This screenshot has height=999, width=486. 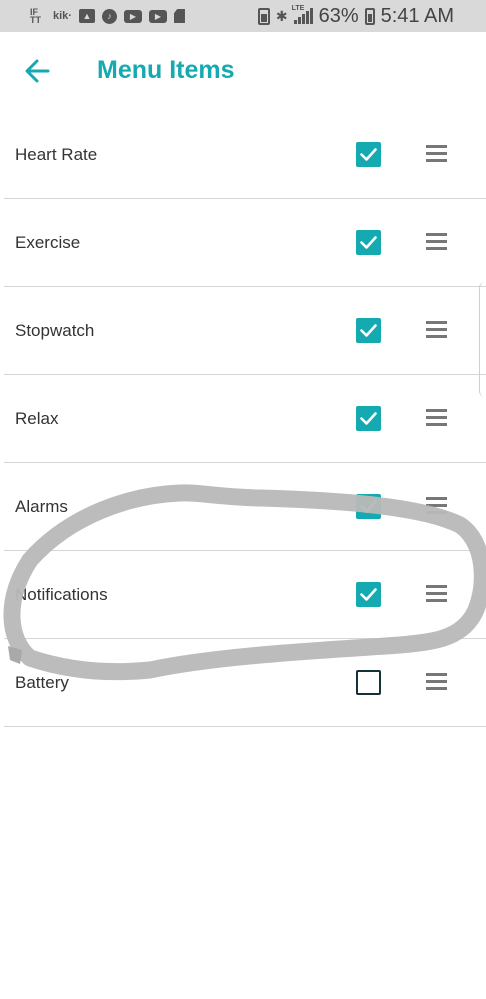 What do you see at coordinates (245, 243) in the screenshot?
I see `menu-item-exercise: Exercise` at bounding box center [245, 243].